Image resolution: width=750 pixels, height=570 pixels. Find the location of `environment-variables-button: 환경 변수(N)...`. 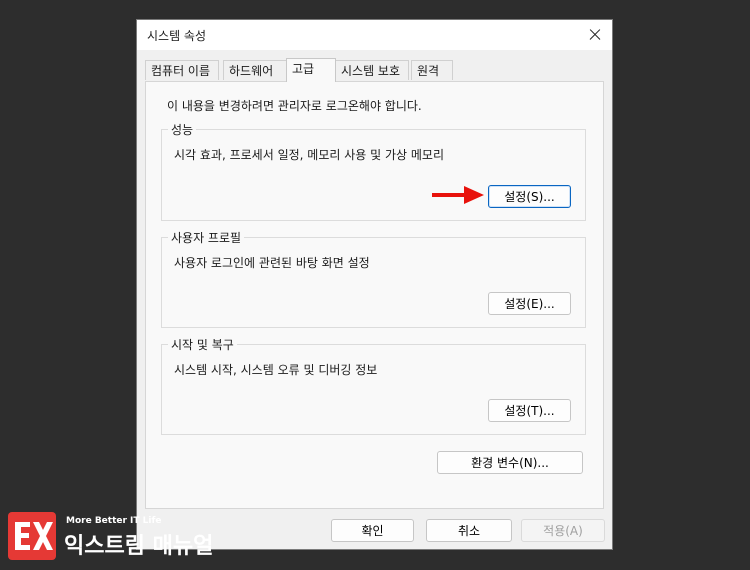

environment-variables-button: 환경 변수(N)... is located at coordinates (510, 462).